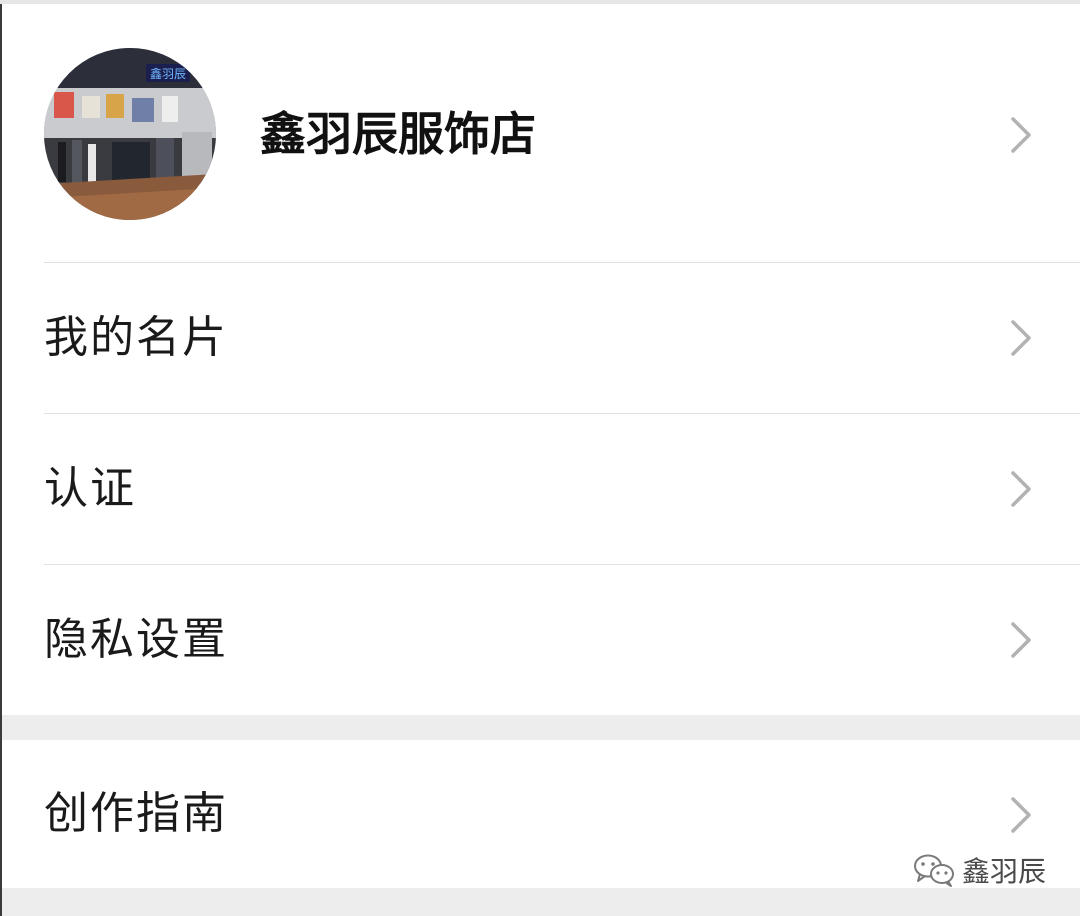  I want to click on watermark: 鑫羽辰, so click(979, 870).